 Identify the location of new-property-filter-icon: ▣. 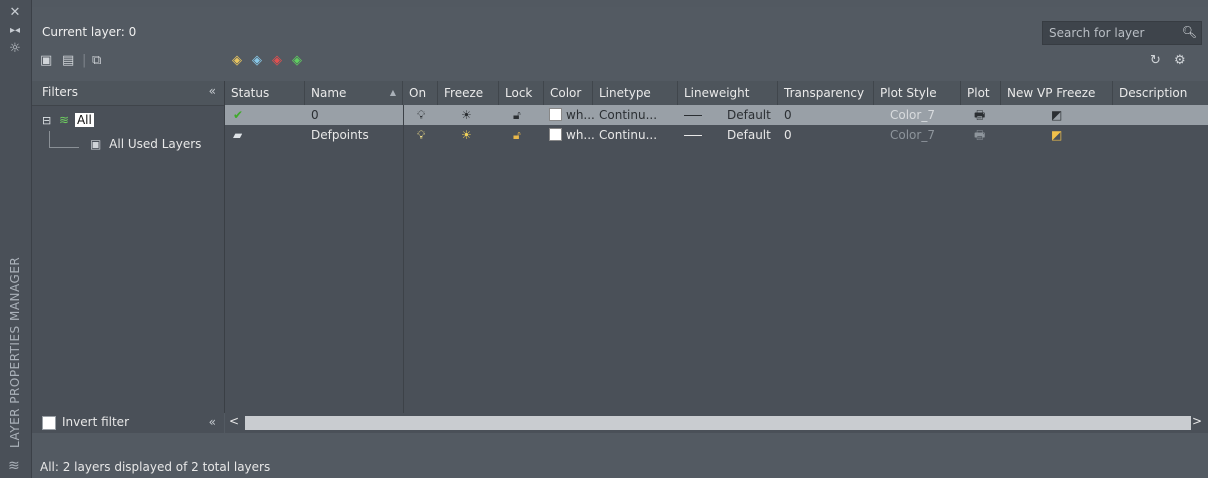
(46, 61).